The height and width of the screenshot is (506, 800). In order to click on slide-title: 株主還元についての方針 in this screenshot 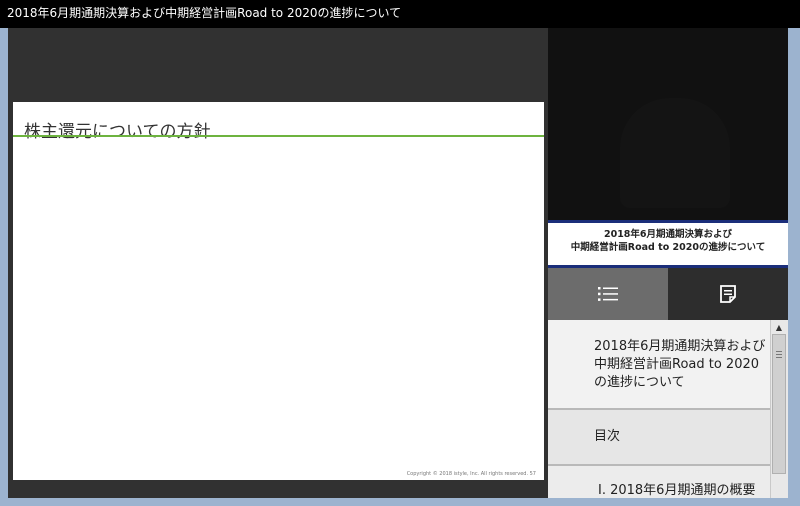, I will do `click(117, 132)`.